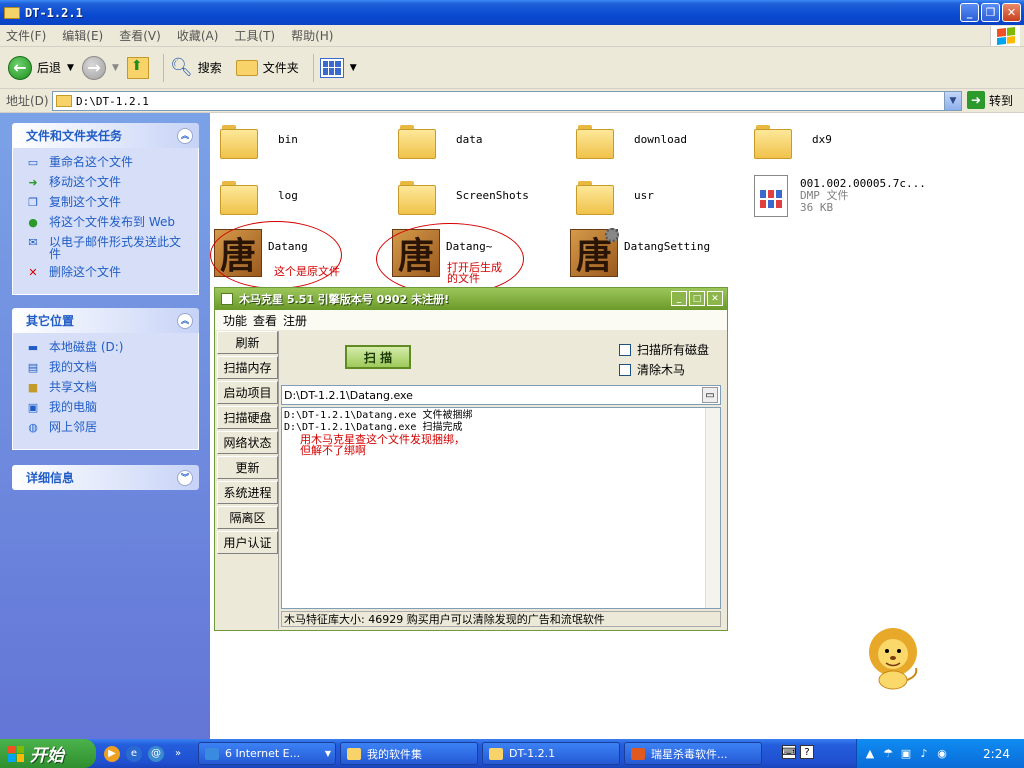 Image resolution: width=1024 pixels, height=768 pixels. What do you see at coordinates (107, 273) in the screenshot?
I see `task-delete: ✕ 删除这个文件` at bounding box center [107, 273].